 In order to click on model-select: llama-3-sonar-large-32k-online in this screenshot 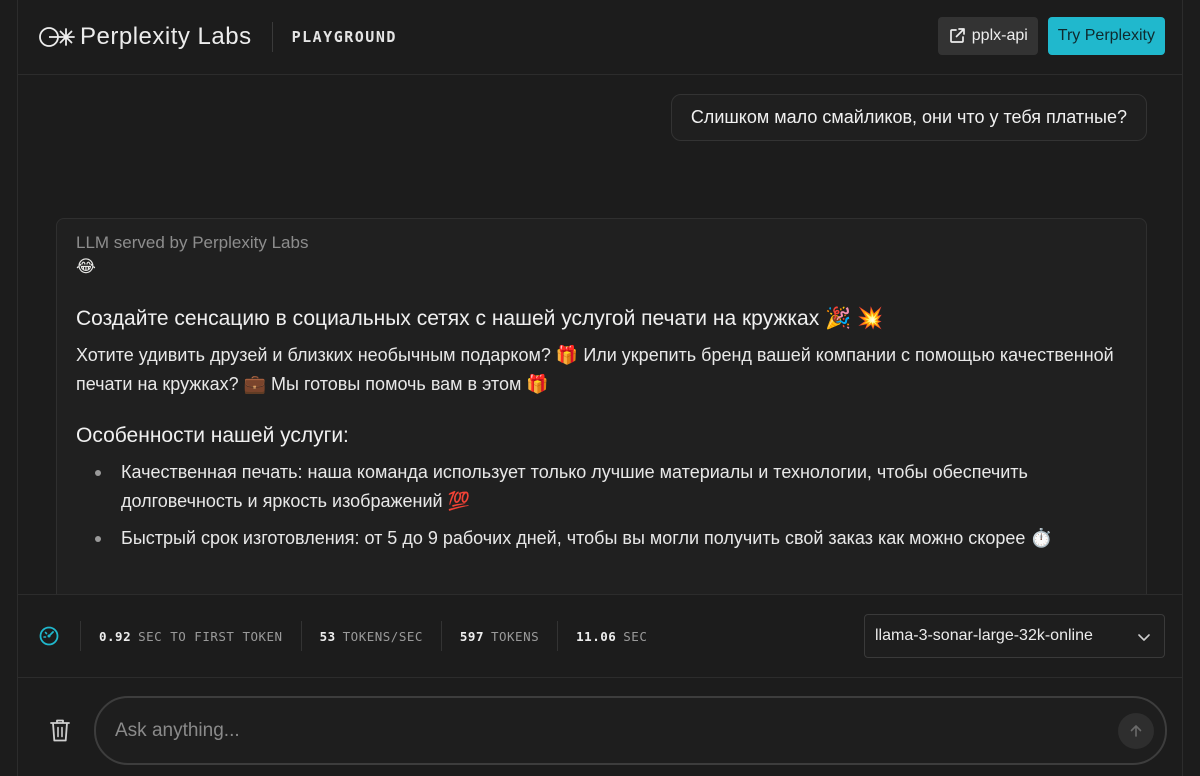, I will do `click(1014, 636)`.